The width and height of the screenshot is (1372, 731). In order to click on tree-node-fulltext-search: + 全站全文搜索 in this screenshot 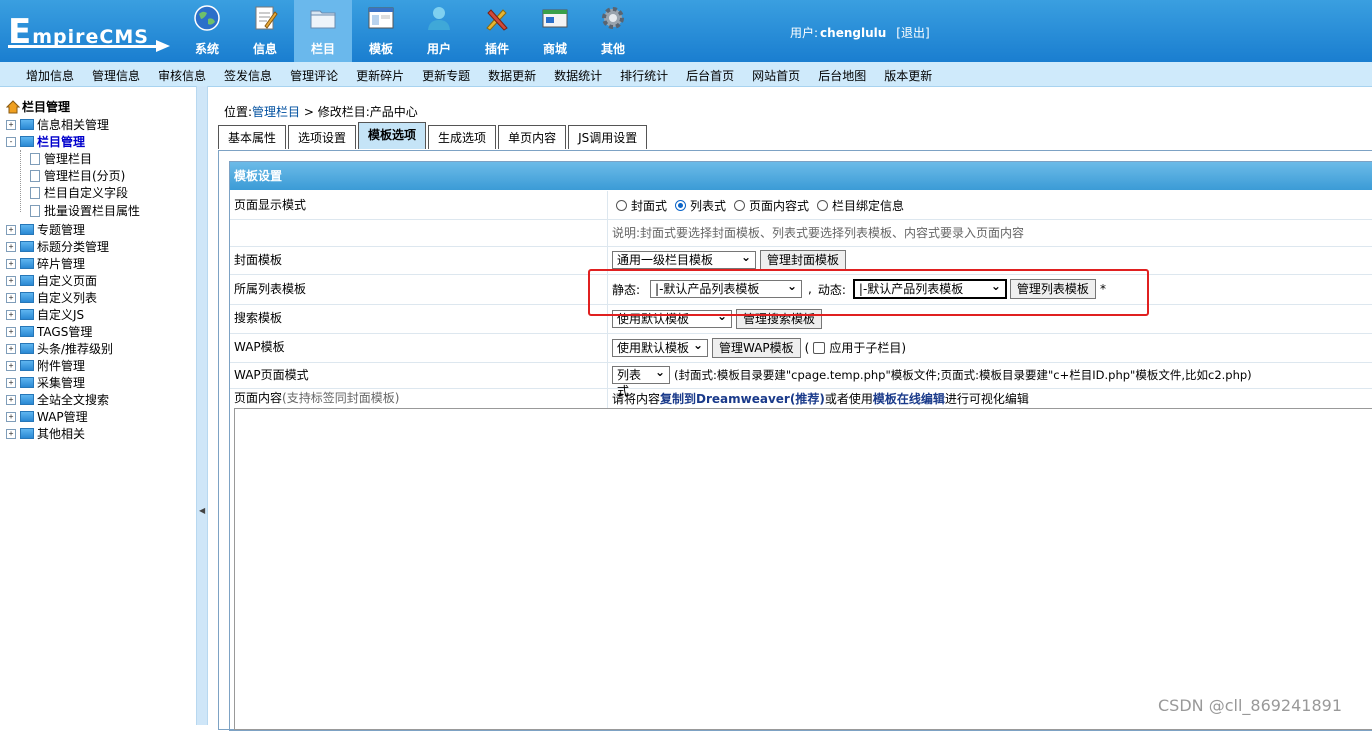, I will do `click(57, 399)`.